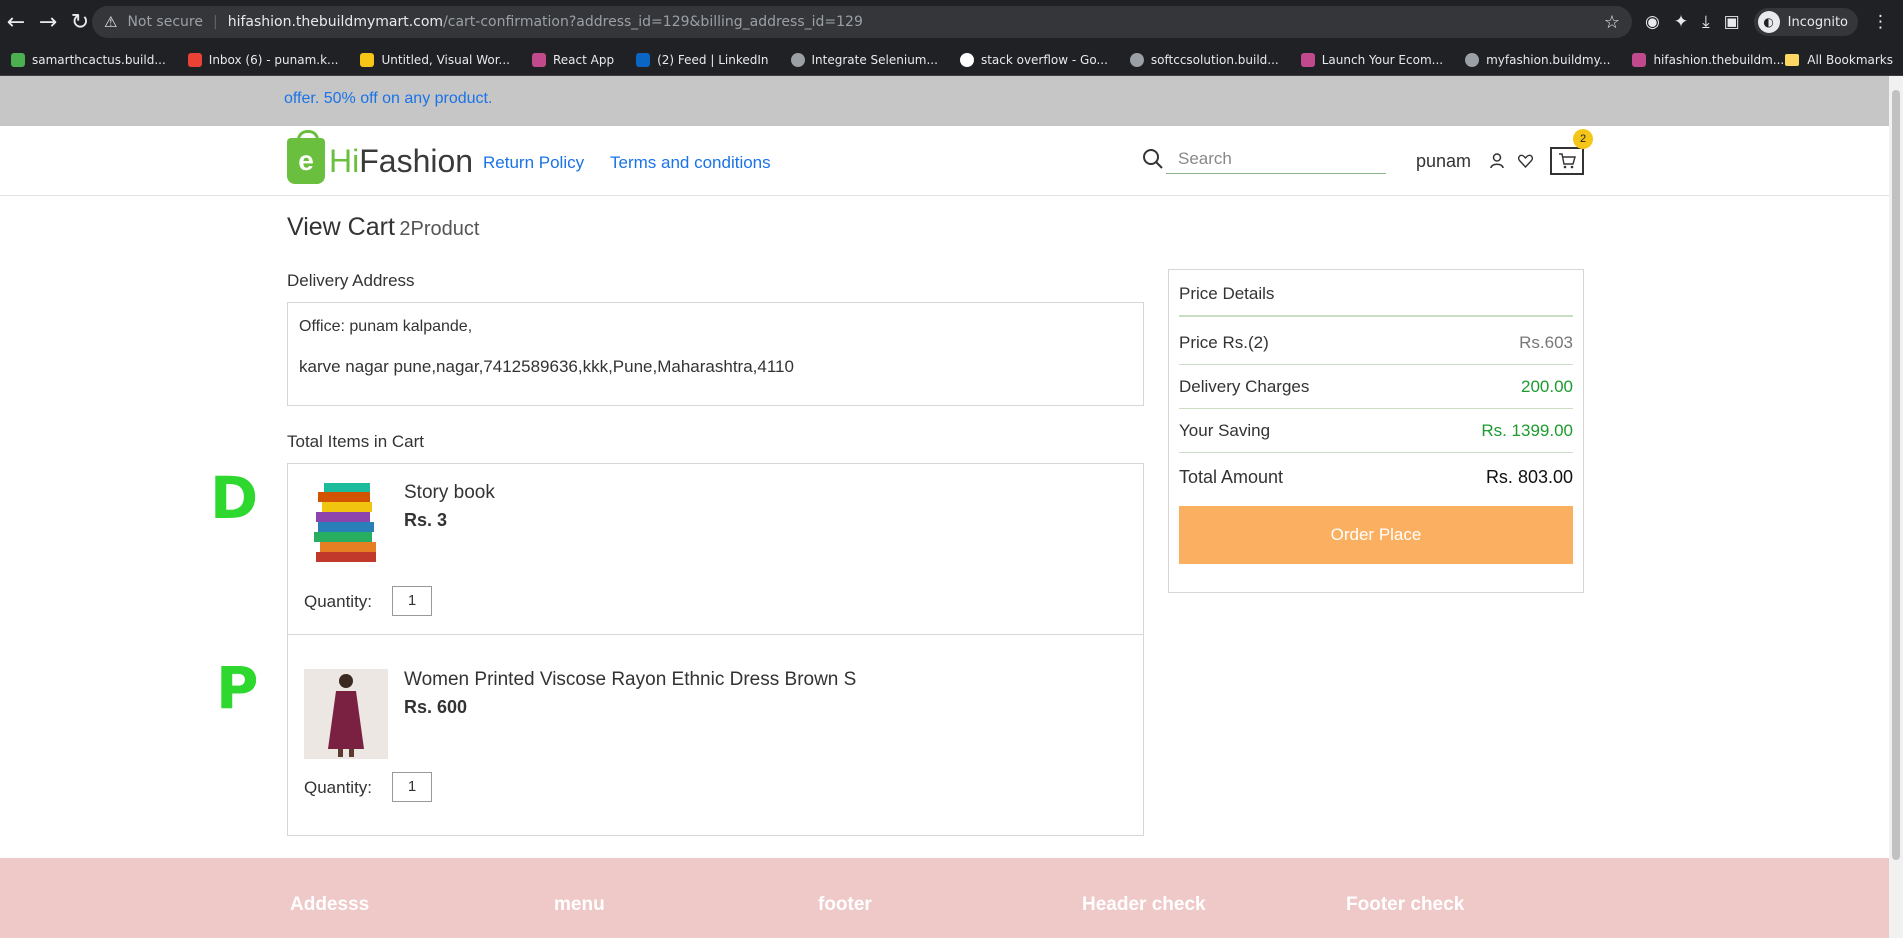  Describe the element at coordinates (1792, 59) in the screenshot. I see `folder-icon` at that location.